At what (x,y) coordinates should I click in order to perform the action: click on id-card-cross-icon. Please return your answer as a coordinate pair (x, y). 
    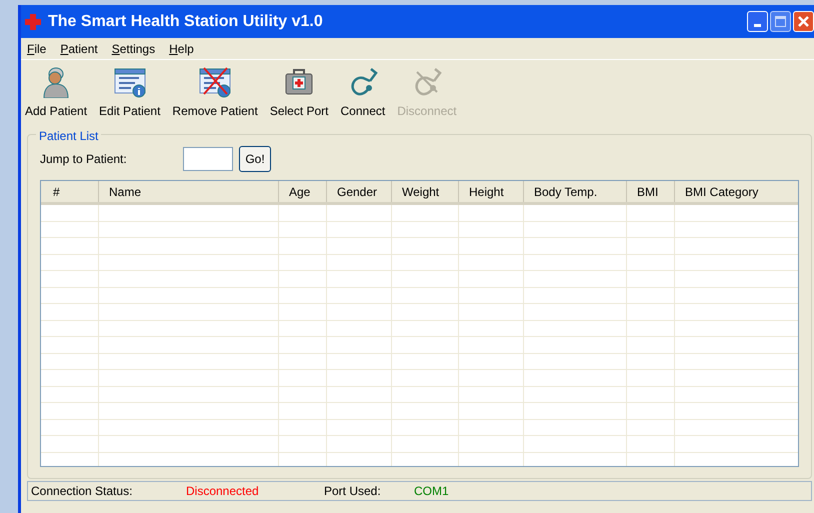
    Looking at the image, I should click on (215, 82).